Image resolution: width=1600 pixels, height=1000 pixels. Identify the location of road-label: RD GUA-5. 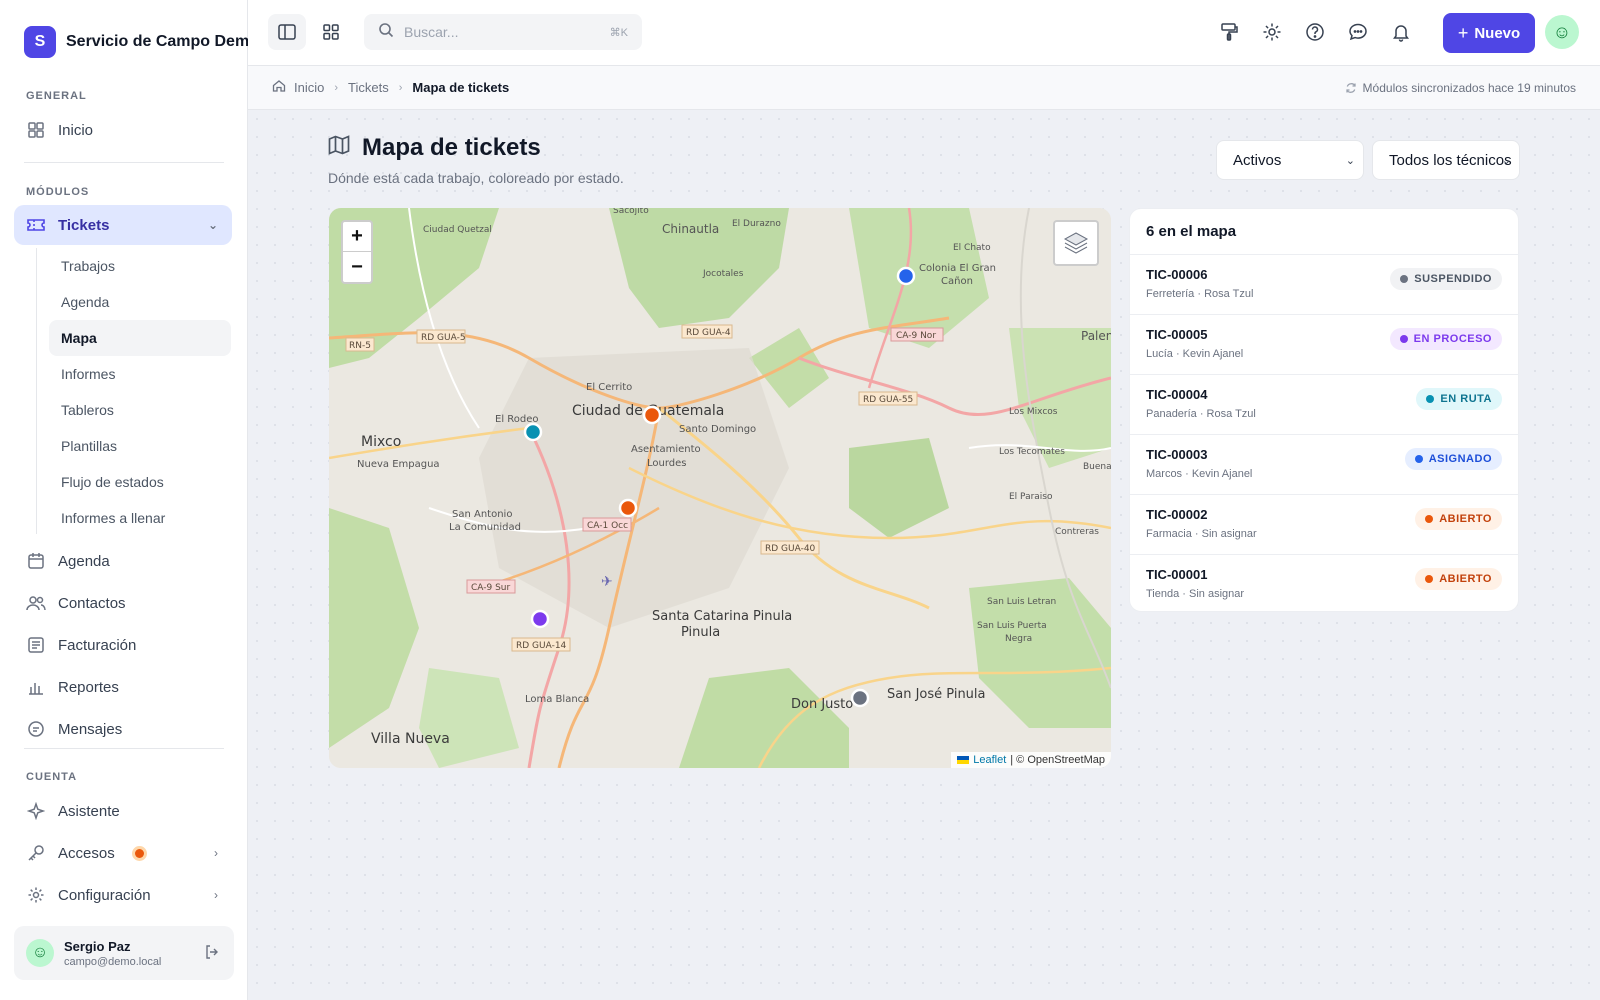
(443, 338).